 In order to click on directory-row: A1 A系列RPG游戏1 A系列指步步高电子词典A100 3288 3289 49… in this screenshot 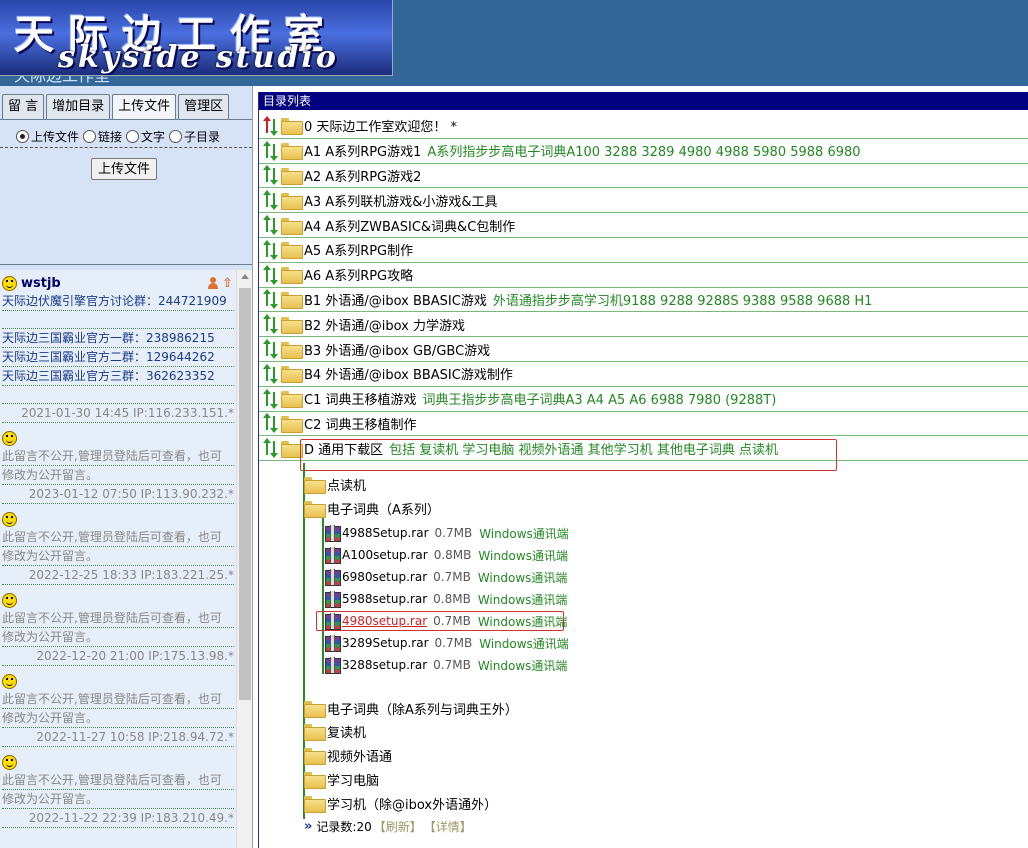, I will do `click(643, 151)`.